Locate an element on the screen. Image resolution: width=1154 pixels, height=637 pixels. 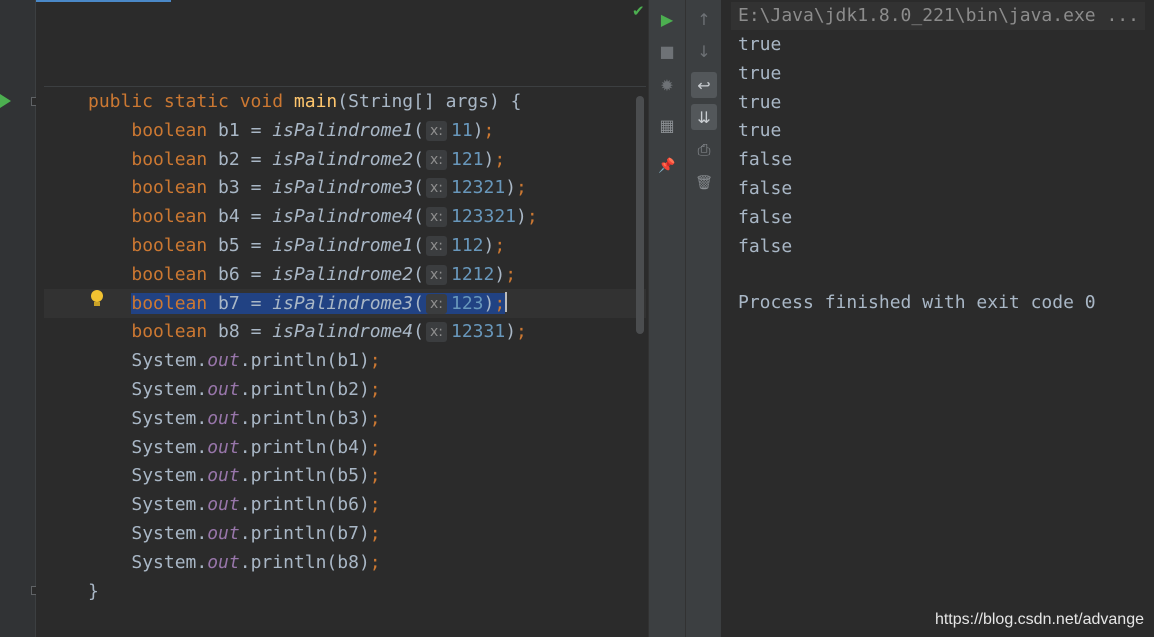
code-line: boolean b3 = isPalindrome3(x: 12321); is located at coordinates (313, 188).